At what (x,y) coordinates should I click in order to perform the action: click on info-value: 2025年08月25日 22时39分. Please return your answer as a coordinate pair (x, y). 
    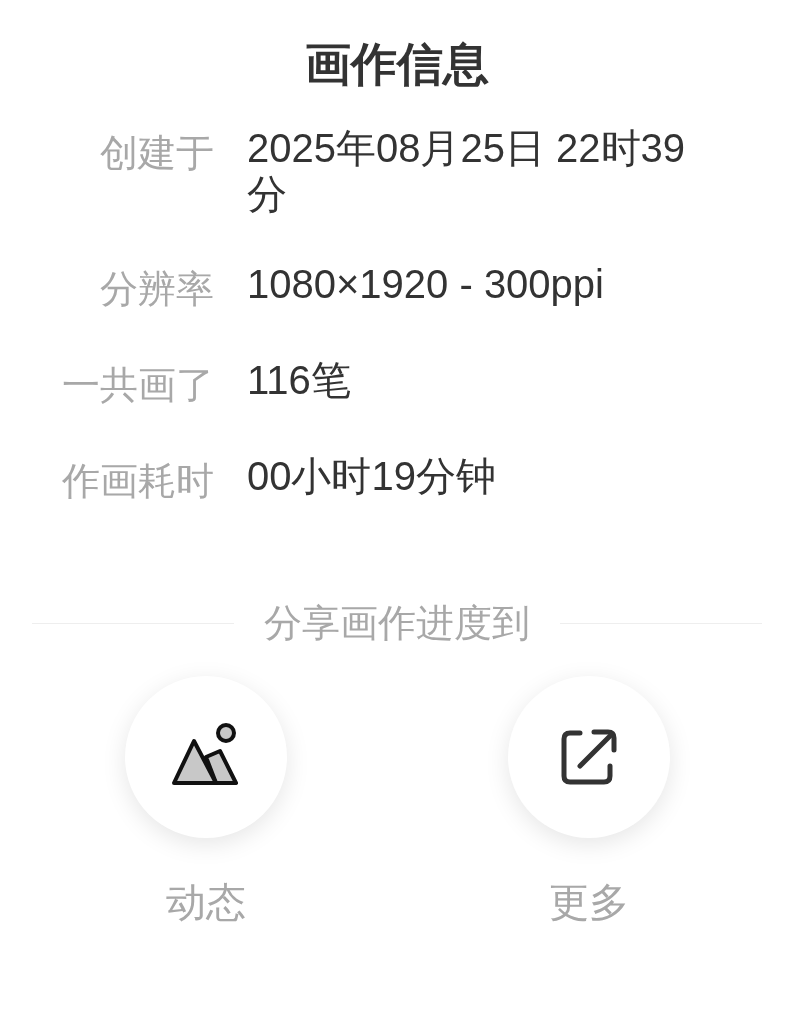
    Looking at the image, I should click on (467, 171).